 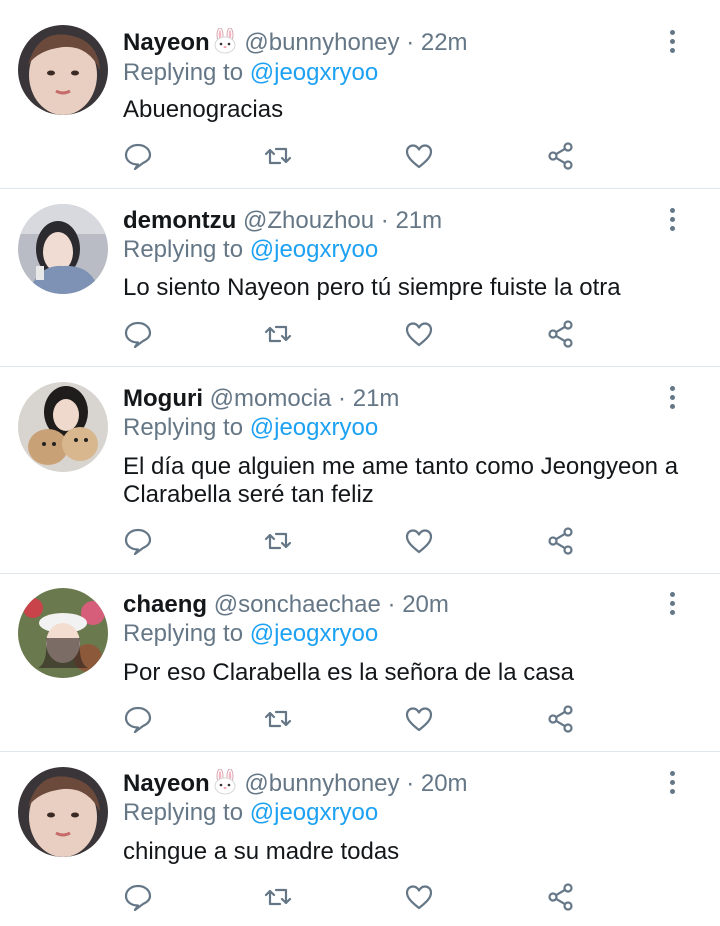 What do you see at coordinates (271, 398) in the screenshot?
I see `user-handle: @momocia` at bounding box center [271, 398].